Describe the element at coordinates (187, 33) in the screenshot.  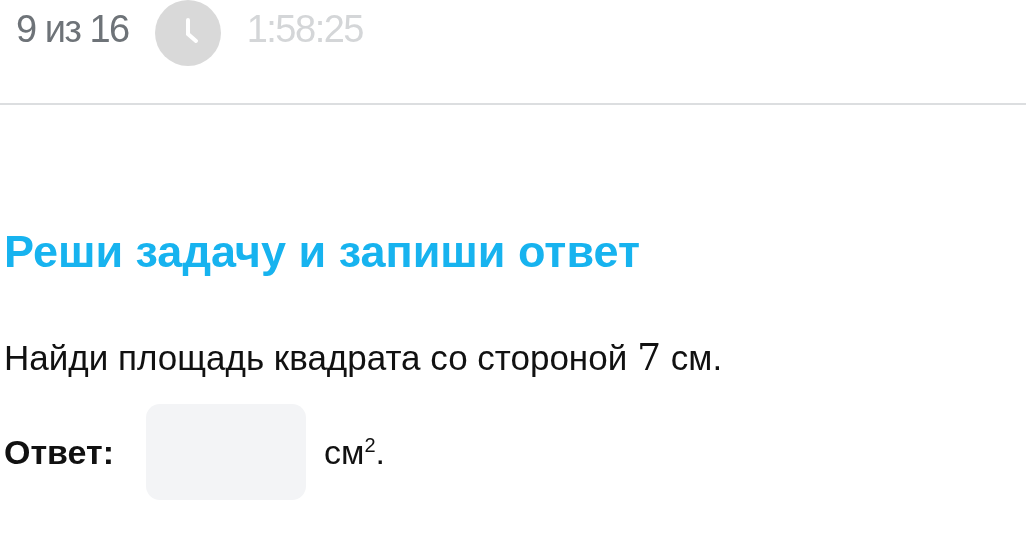
I see `clock-icon` at that location.